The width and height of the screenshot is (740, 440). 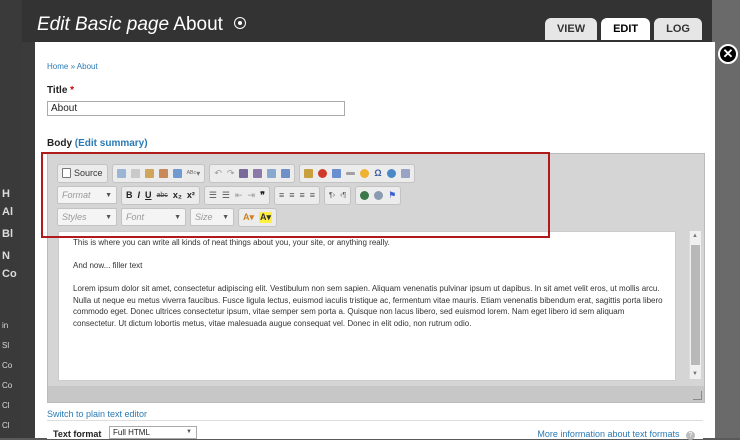 I want to click on close-icon: ✕, so click(x=728, y=54).